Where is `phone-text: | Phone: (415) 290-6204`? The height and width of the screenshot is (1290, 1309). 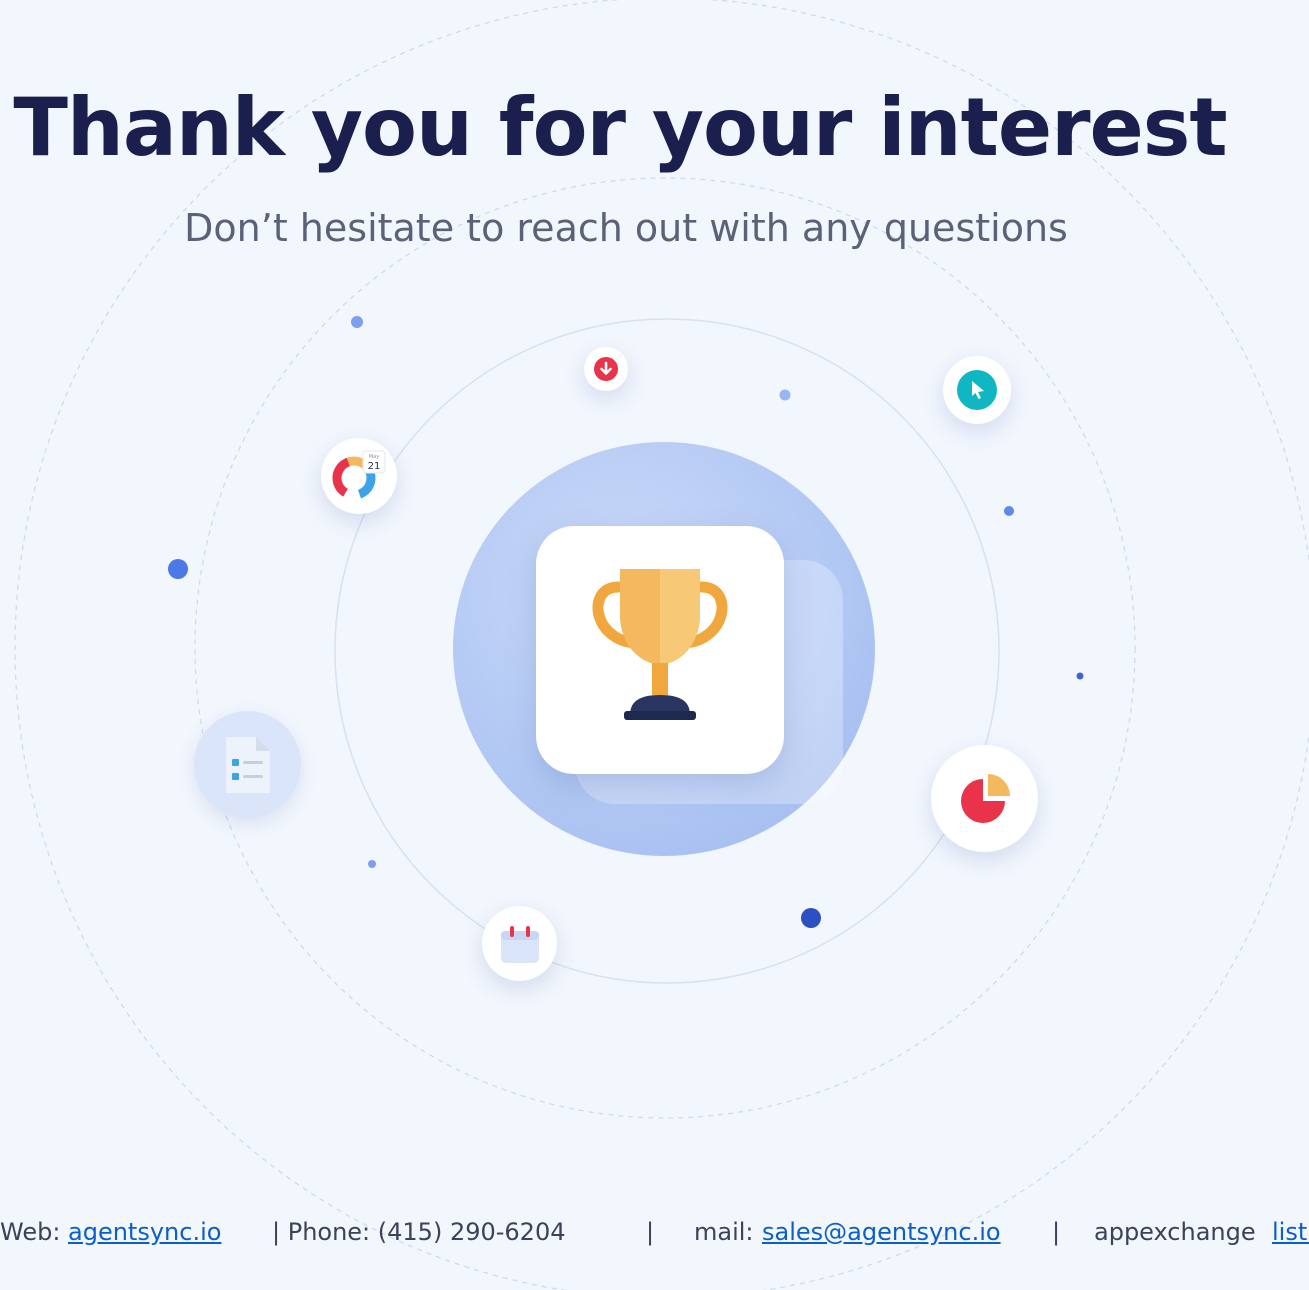 phone-text: | Phone: (415) 290-6204 is located at coordinates (419, 1232).